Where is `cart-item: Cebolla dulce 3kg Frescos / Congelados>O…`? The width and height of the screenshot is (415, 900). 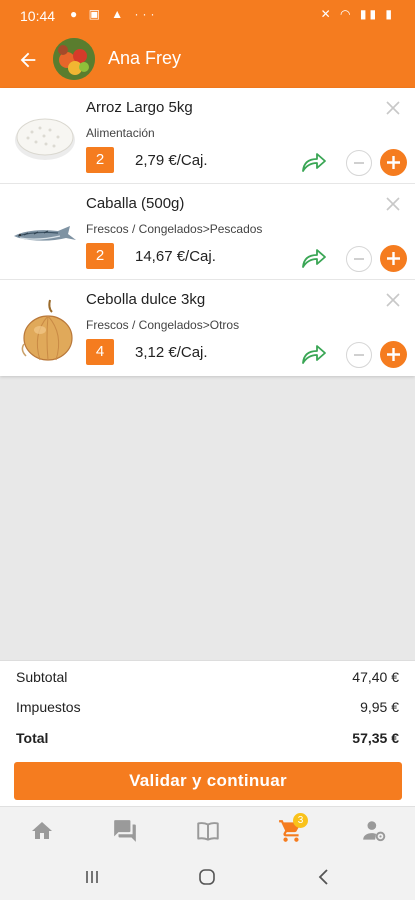
cart-item: Cebolla dulce 3kg Frescos / Congelados>O… is located at coordinates (207, 328).